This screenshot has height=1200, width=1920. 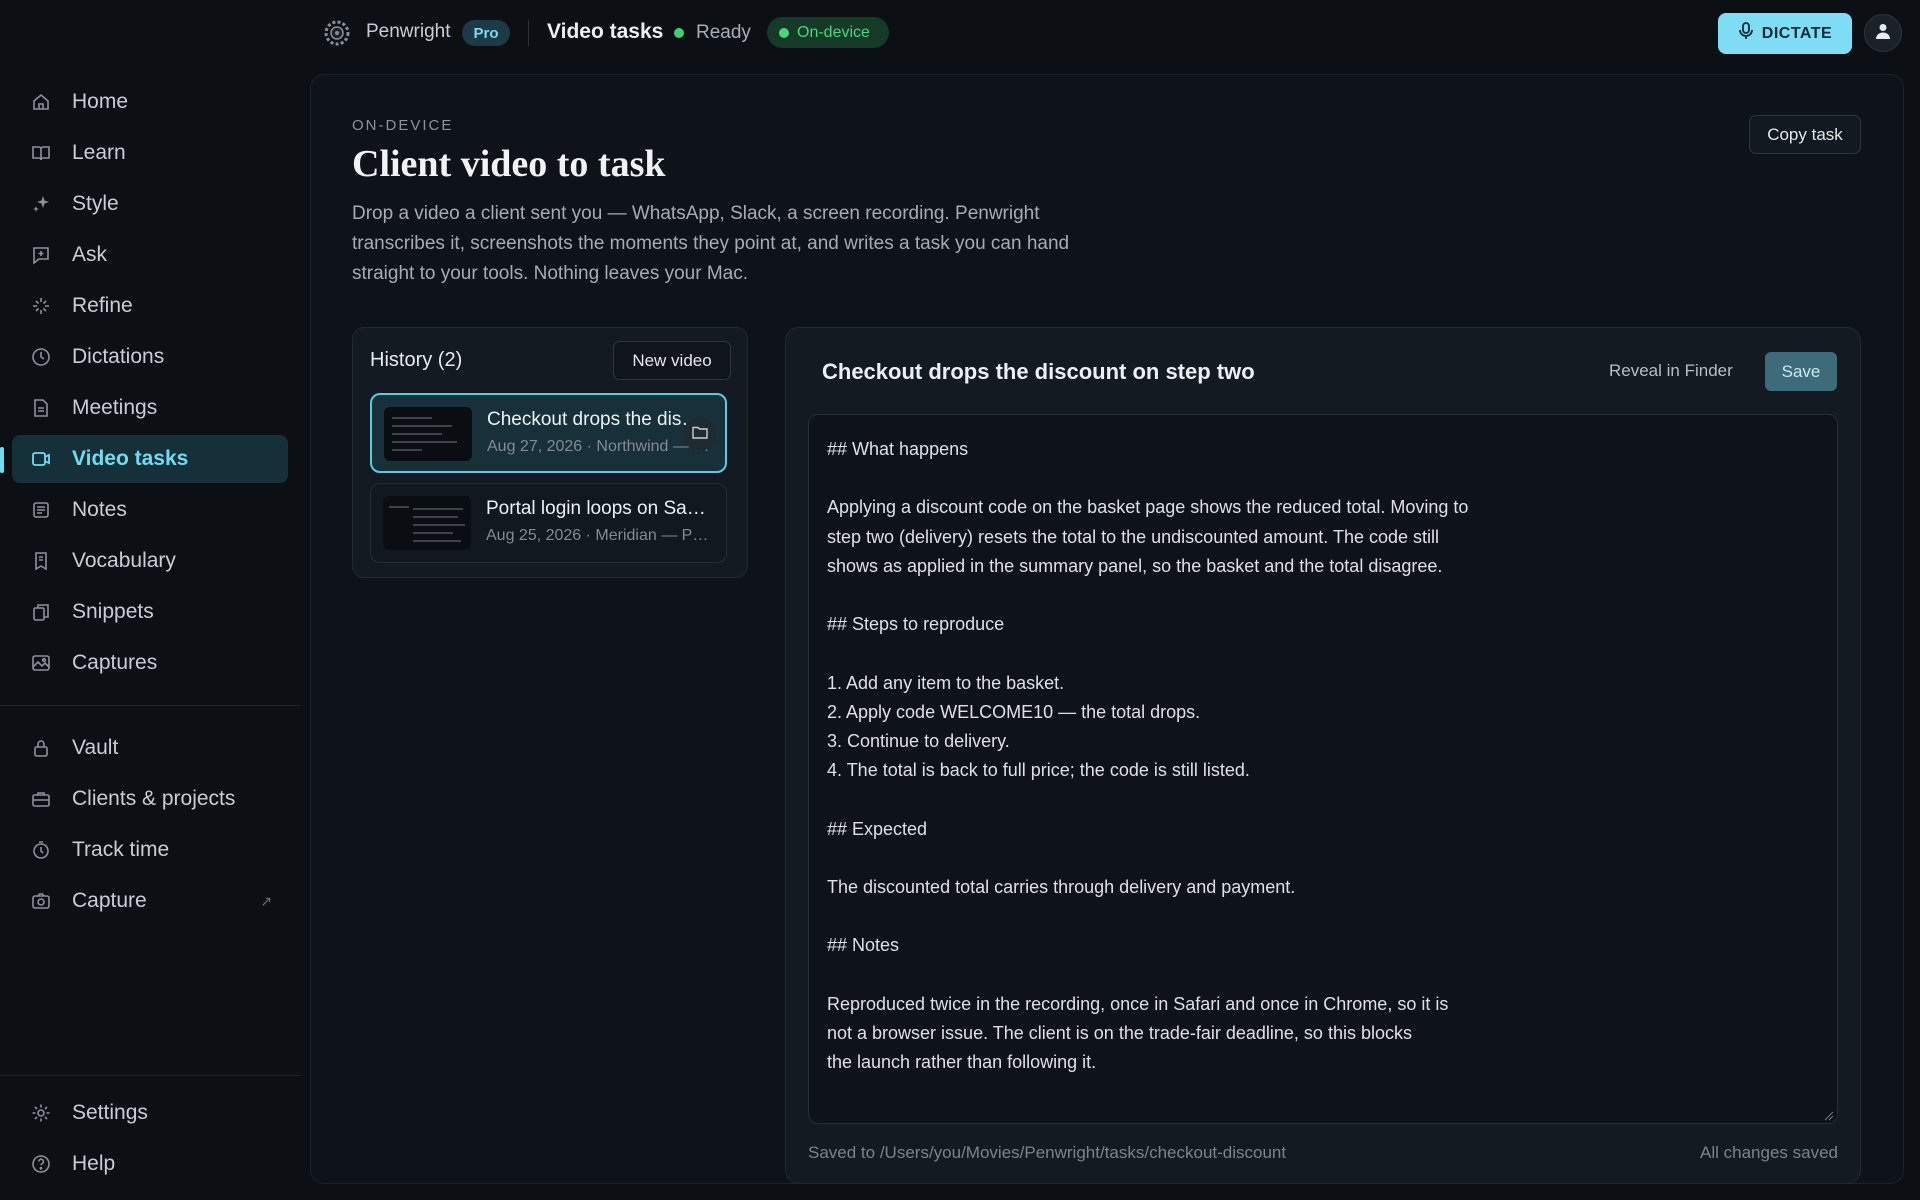 I want to click on gear-icon, so click(x=41, y=1113).